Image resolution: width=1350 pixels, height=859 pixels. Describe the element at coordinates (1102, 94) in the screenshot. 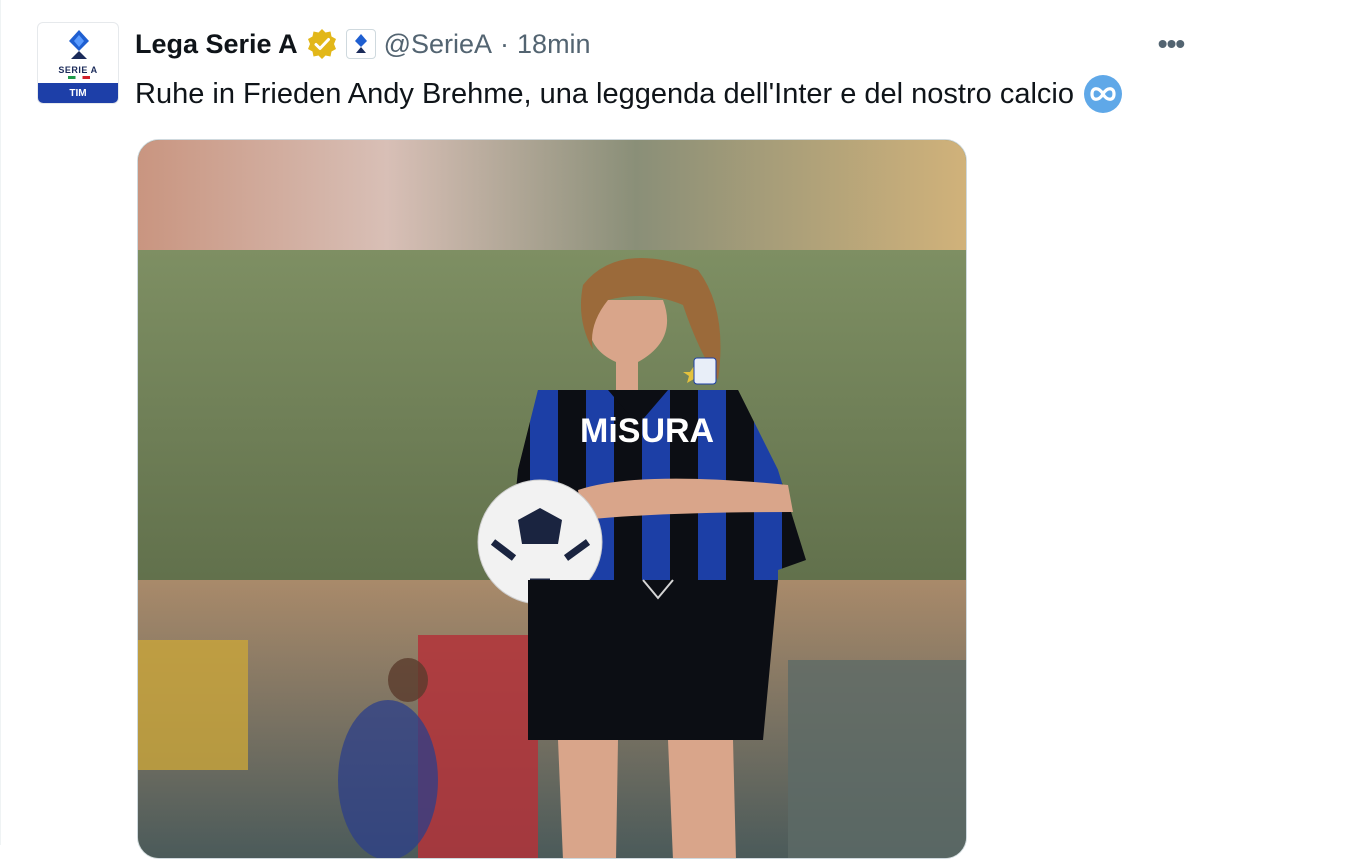

I see `infinity-emoji-icon` at that location.